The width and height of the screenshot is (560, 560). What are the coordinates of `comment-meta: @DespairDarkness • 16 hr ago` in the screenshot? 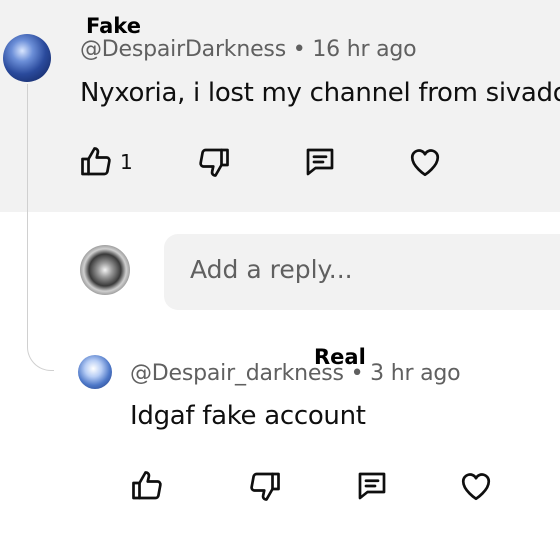 It's located at (248, 49).